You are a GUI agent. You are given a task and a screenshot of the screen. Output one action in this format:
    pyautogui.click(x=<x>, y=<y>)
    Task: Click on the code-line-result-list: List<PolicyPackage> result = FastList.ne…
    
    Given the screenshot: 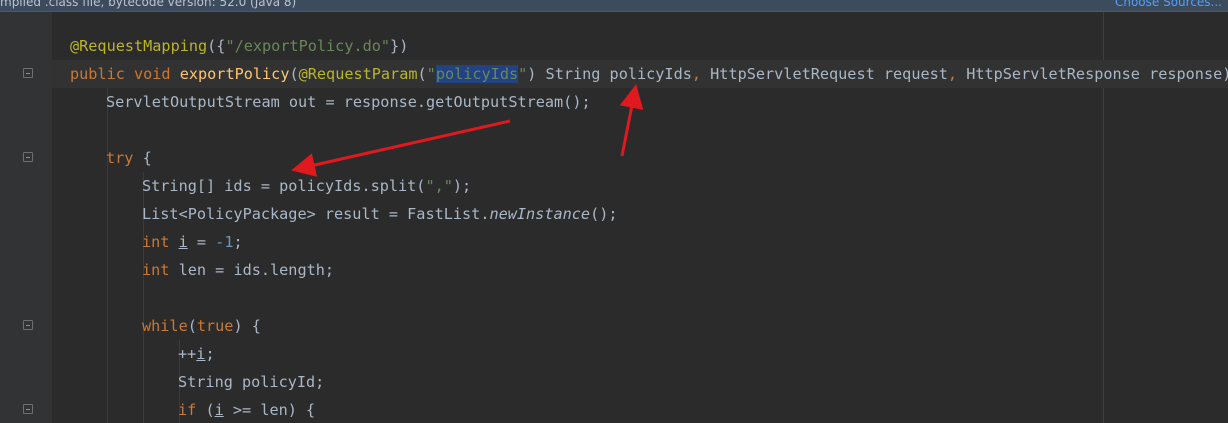 What is the action you would take?
    pyautogui.click(x=380, y=214)
    